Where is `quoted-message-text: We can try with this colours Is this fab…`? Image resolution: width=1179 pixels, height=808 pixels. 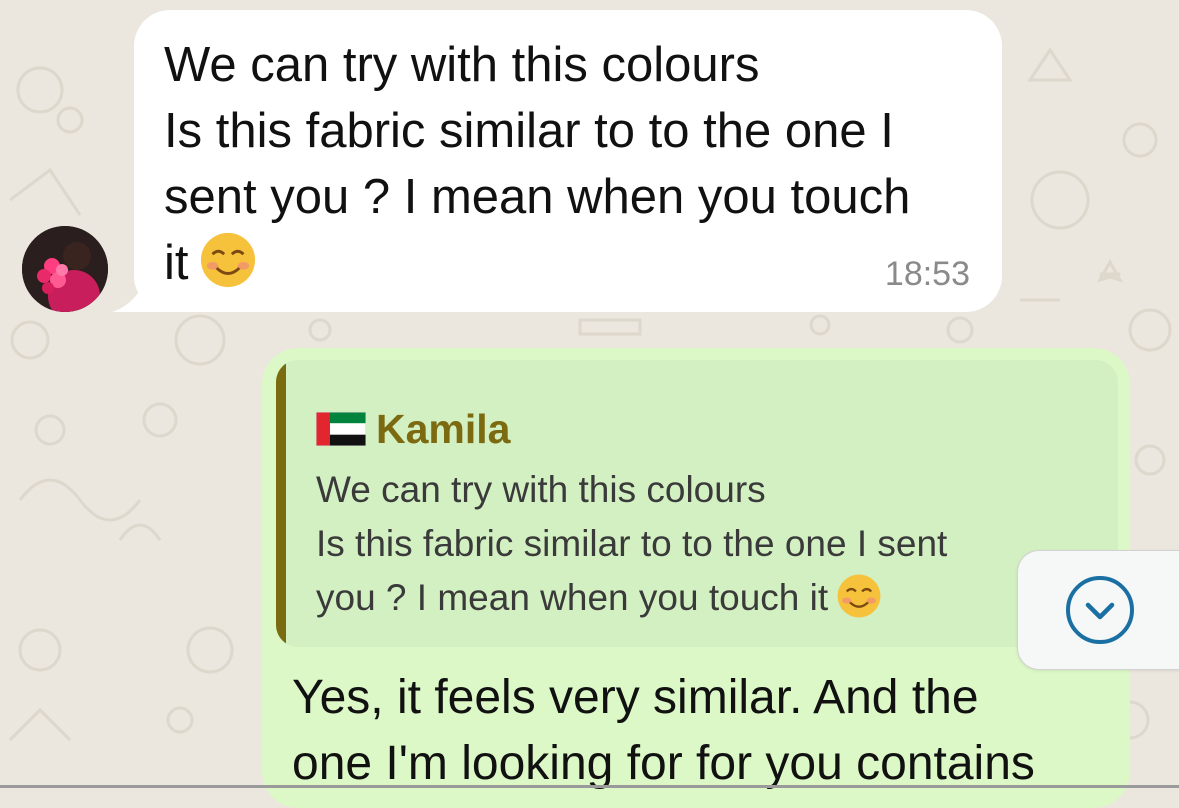 quoted-message-text: We can try with this colours Is this fab… is located at coordinates (632, 543).